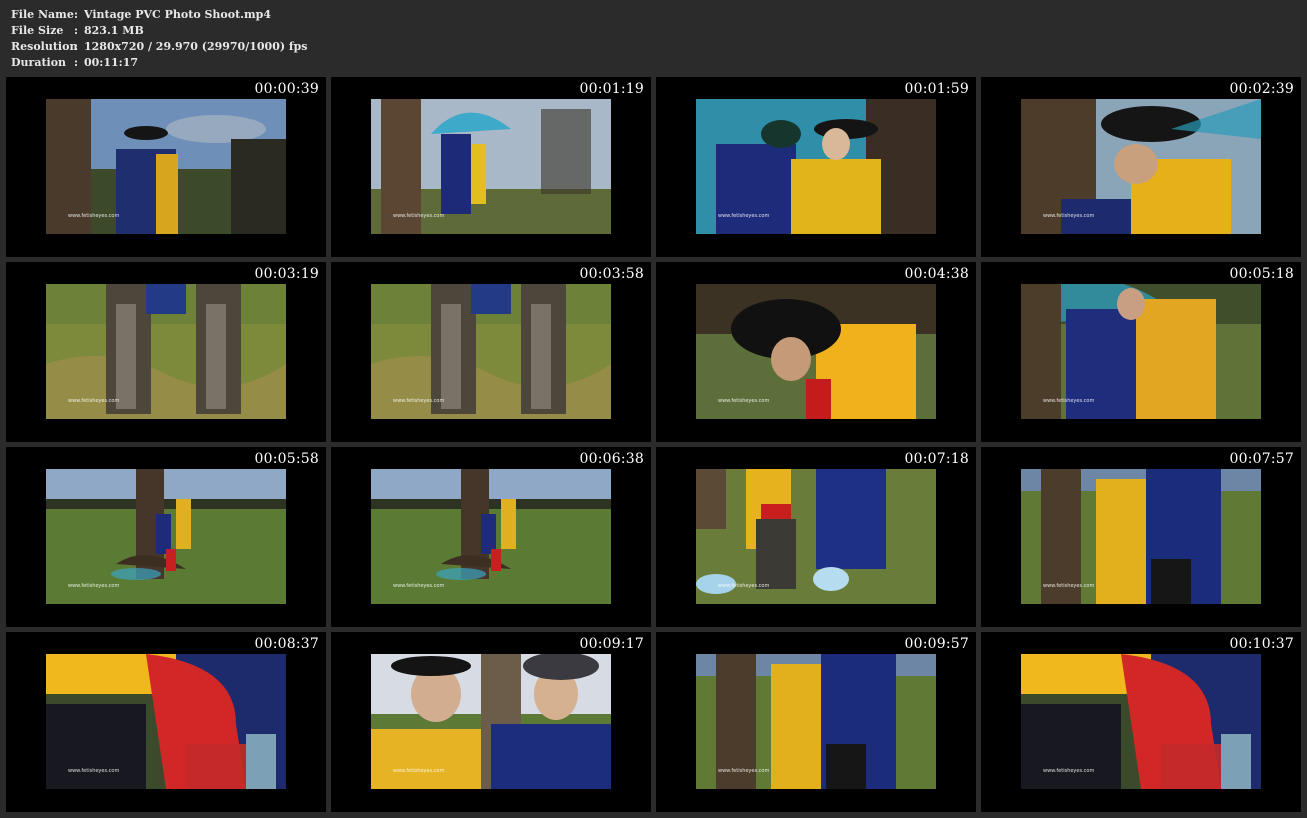  What do you see at coordinates (1261, 89) in the screenshot?
I see `thumbnail-timestamp: 00:02:39` at bounding box center [1261, 89].